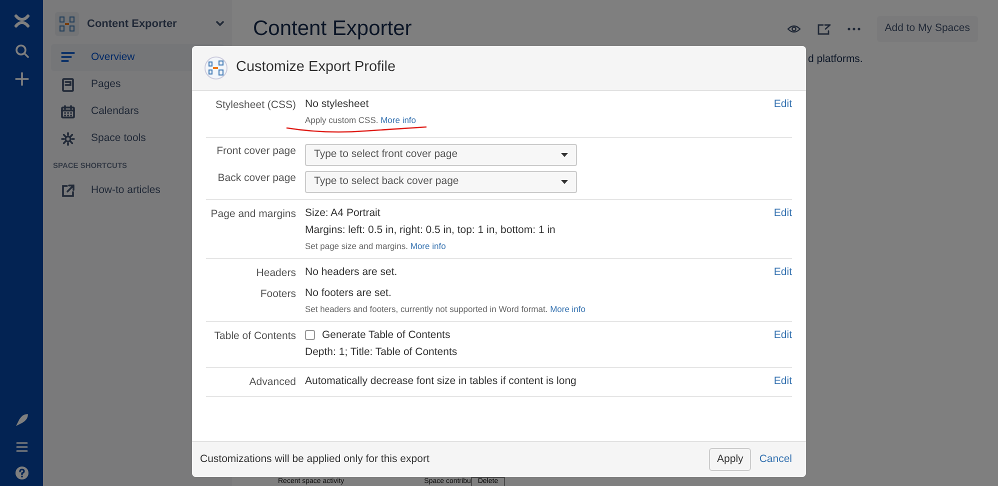  I want to click on field-label: Footers, so click(277, 293).